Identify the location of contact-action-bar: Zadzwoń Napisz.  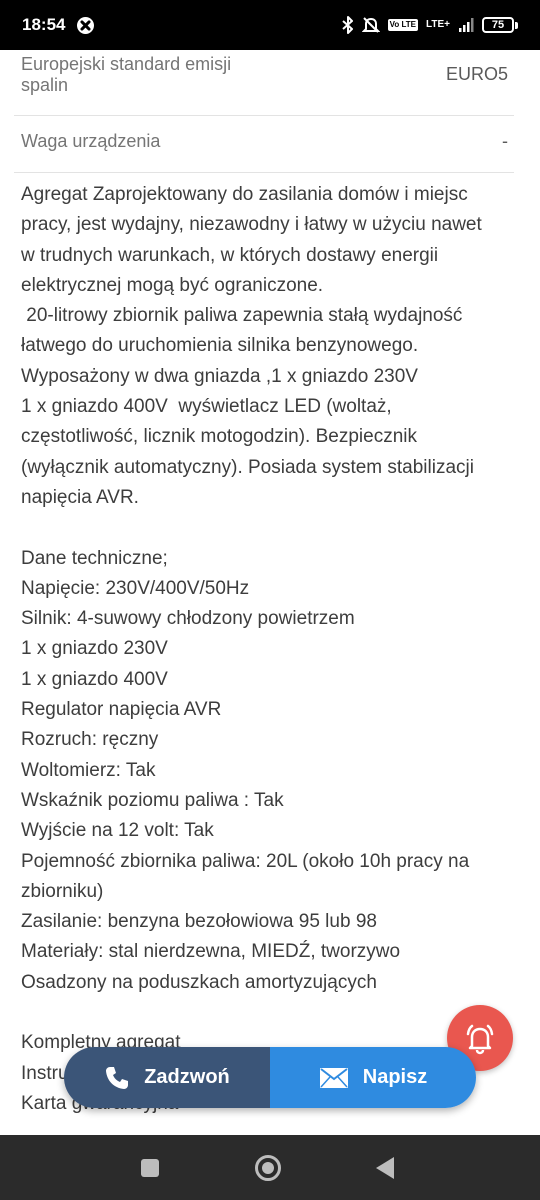
(270, 1077).